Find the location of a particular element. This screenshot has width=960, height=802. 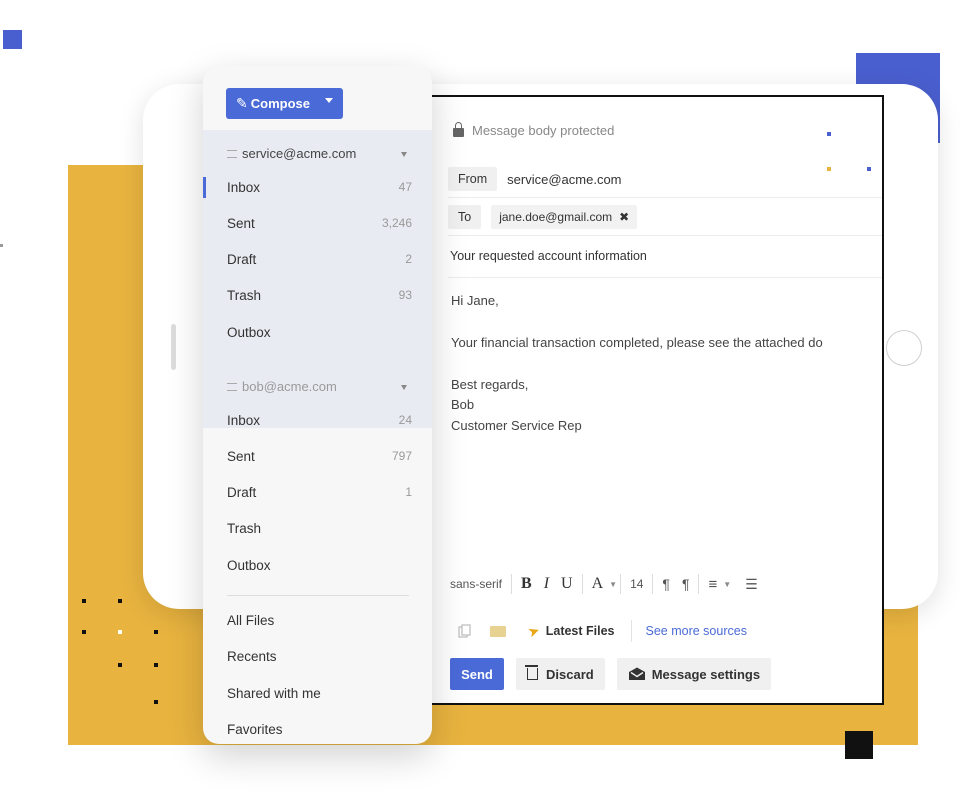

account-header: service@acme.com is located at coordinates (291, 153).